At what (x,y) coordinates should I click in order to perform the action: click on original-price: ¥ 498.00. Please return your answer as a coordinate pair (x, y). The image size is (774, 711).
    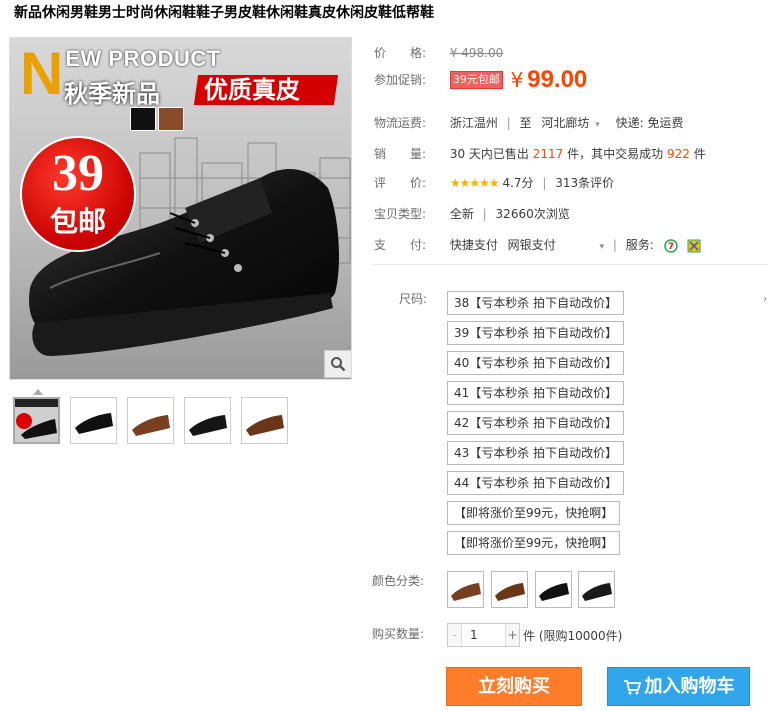
    Looking at the image, I should click on (476, 53).